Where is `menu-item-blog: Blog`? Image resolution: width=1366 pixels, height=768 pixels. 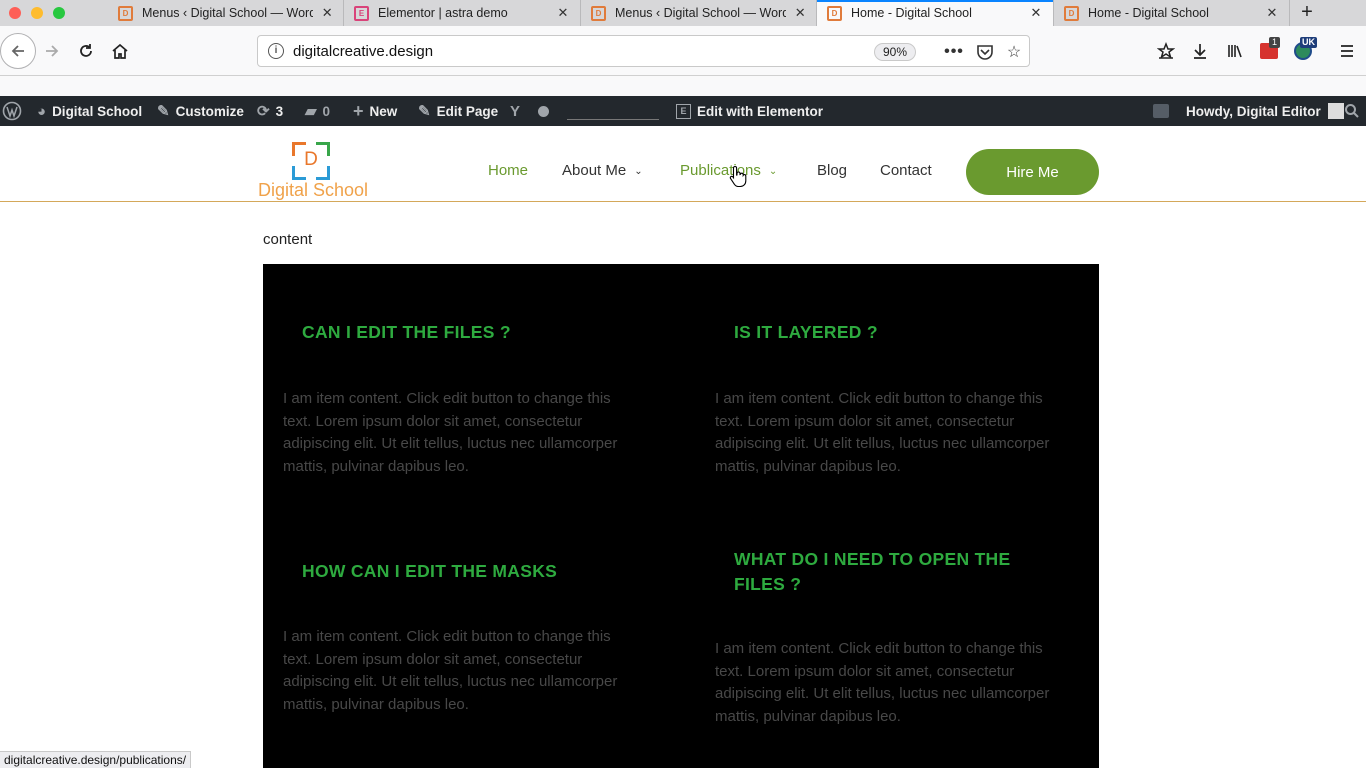 menu-item-blog: Blog is located at coordinates (832, 170).